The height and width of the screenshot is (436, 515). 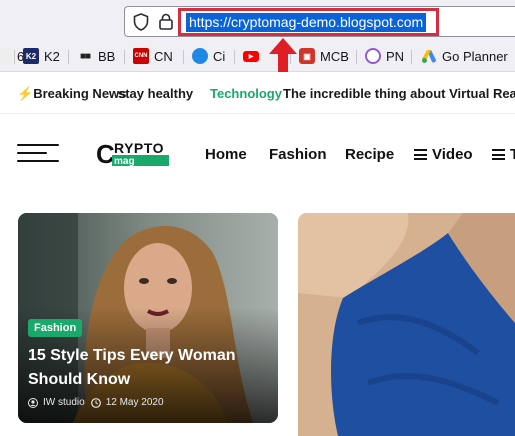 What do you see at coordinates (139, 148) in the screenshot?
I see `logo-crypto: RYPTO` at bounding box center [139, 148].